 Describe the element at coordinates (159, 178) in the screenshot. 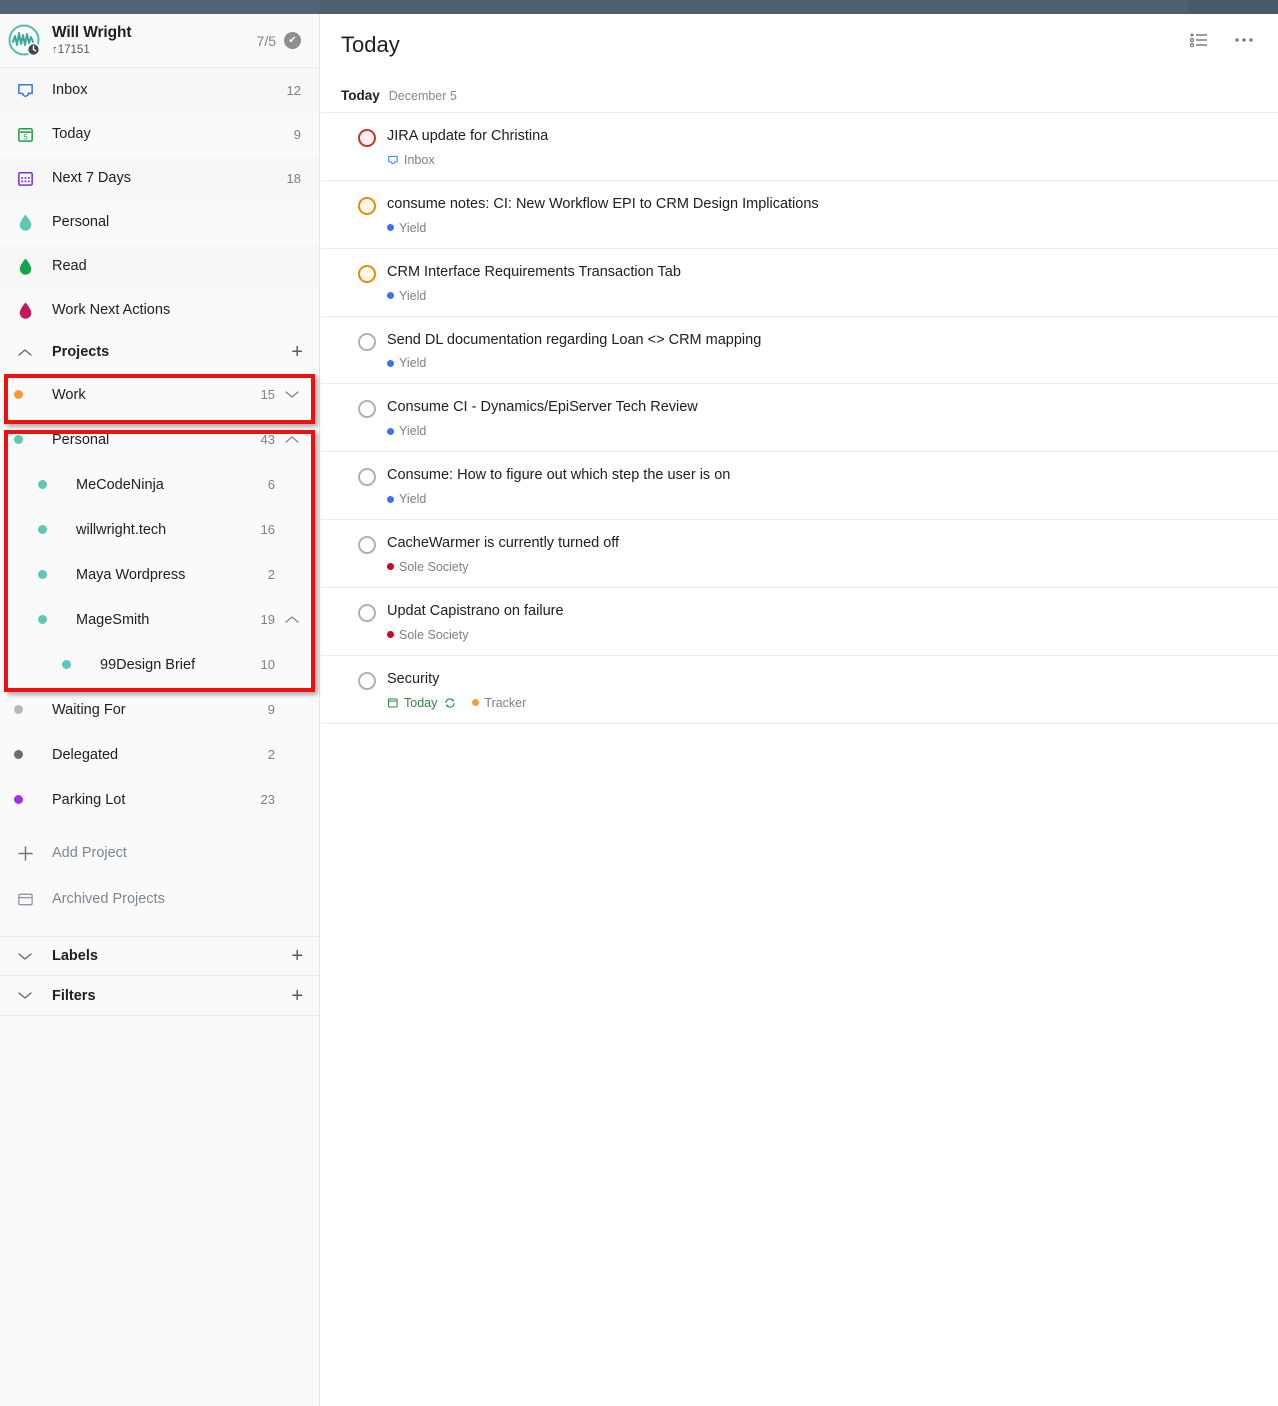

I see `sidebar-item-next-7-days: Next 7 Days 18` at that location.